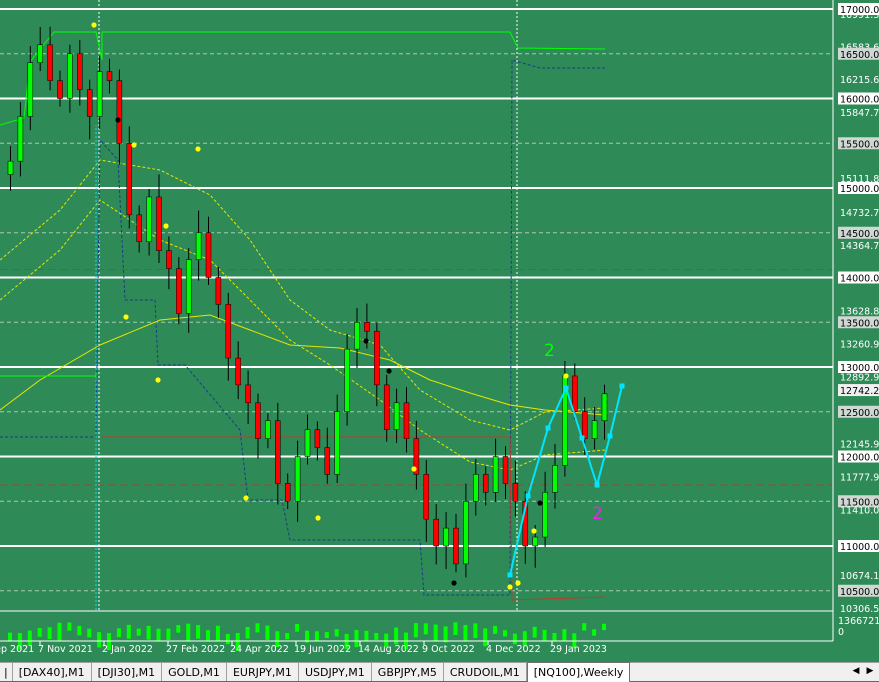 This screenshot has width=879, height=682. What do you see at coordinates (859, 345) in the screenshot?
I see `price-axis-label: 13260.90` at bounding box center [859, 345].